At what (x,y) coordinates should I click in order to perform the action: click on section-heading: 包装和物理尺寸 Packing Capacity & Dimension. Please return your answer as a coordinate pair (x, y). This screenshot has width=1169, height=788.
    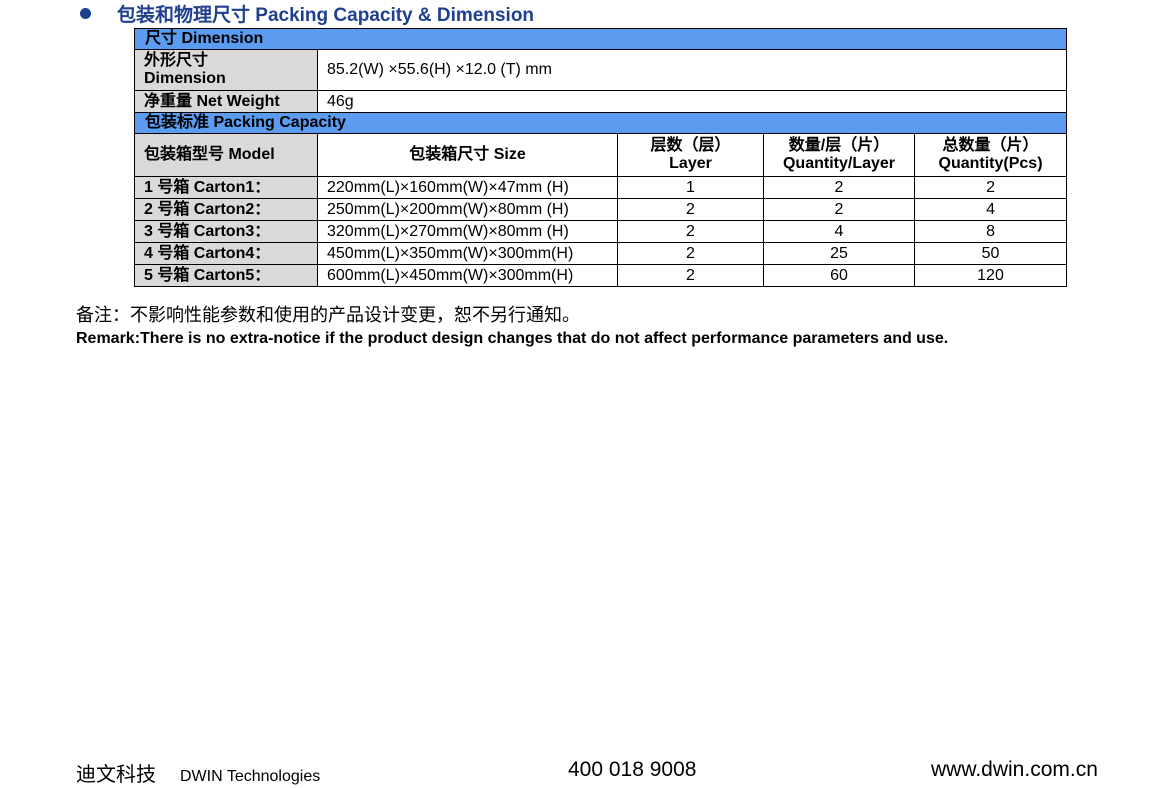
    Looking at the image, I should click on (307, 13).